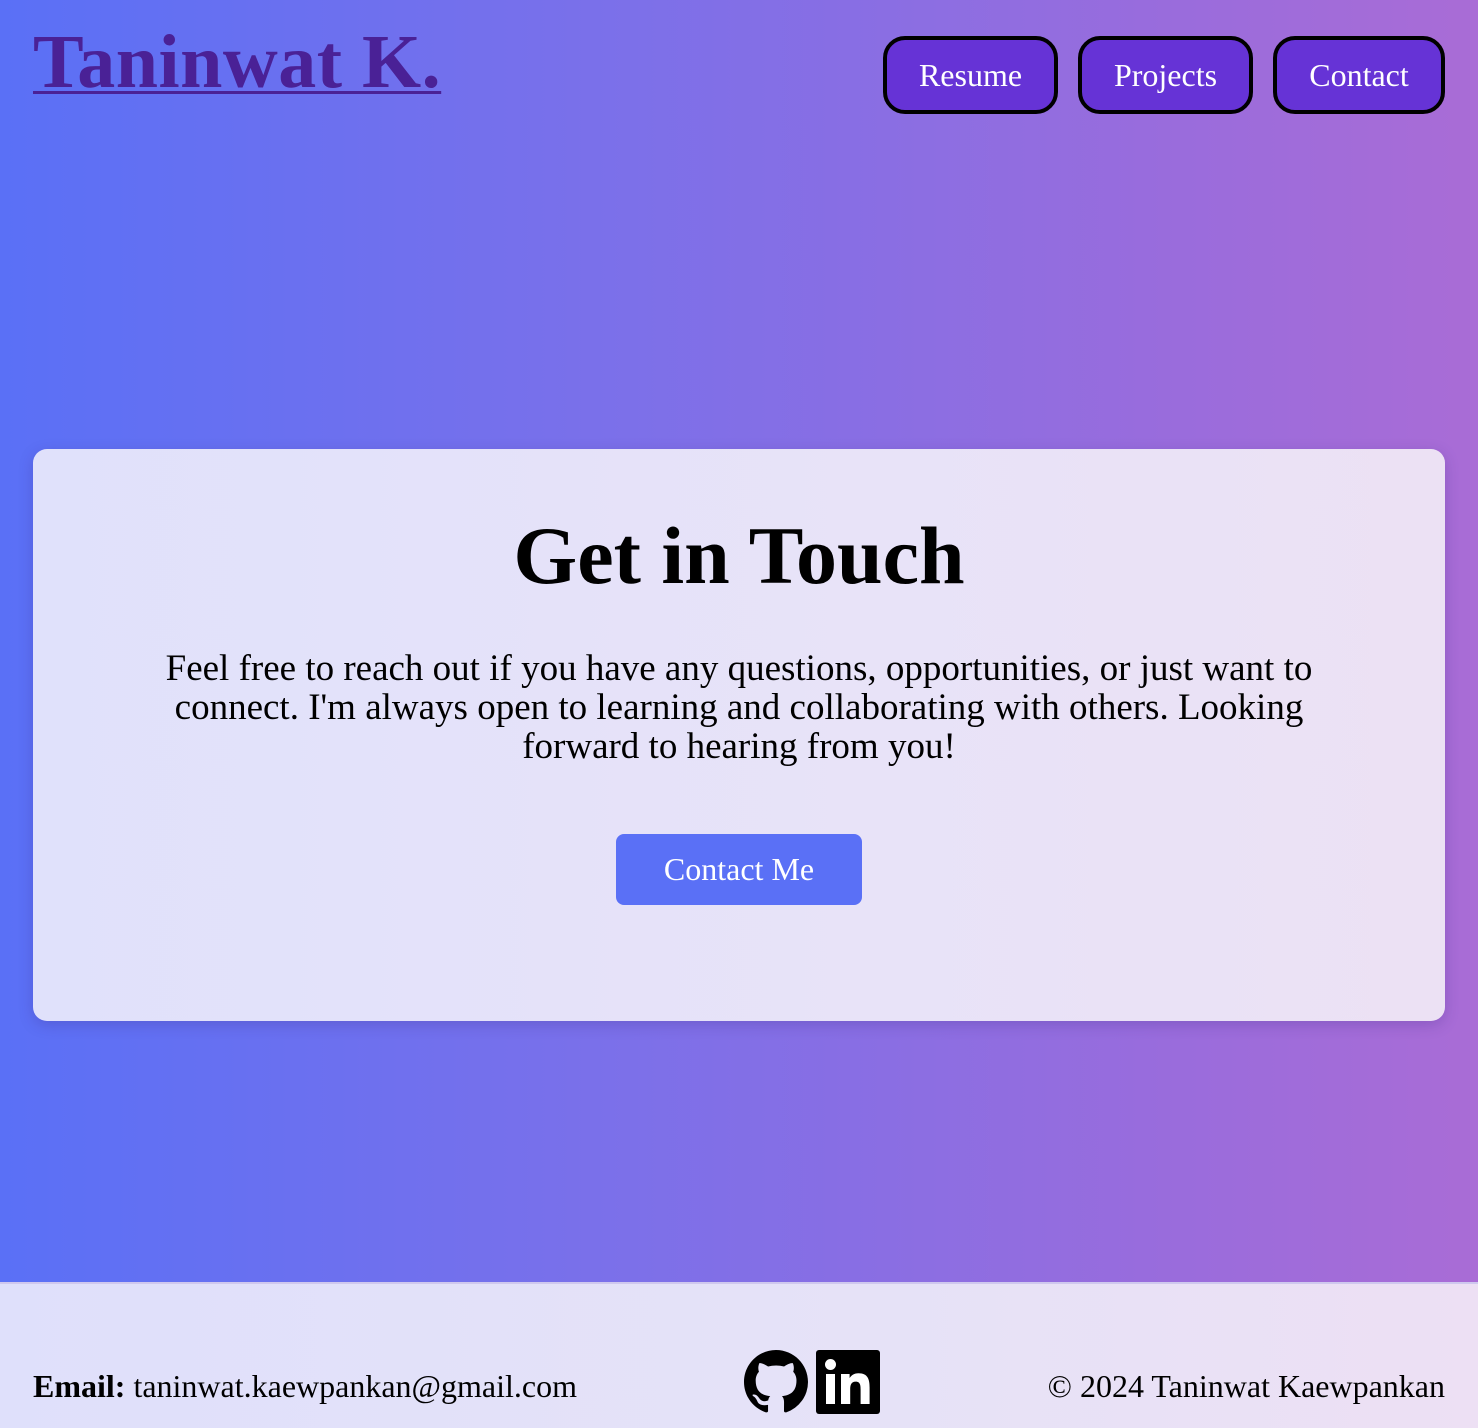 The height and width of the screenshot is (1428, 1478). What do you see at coordinates (776, 1382) in the screenshot?
I see `github-icon` at bounding box center [776, 1382].